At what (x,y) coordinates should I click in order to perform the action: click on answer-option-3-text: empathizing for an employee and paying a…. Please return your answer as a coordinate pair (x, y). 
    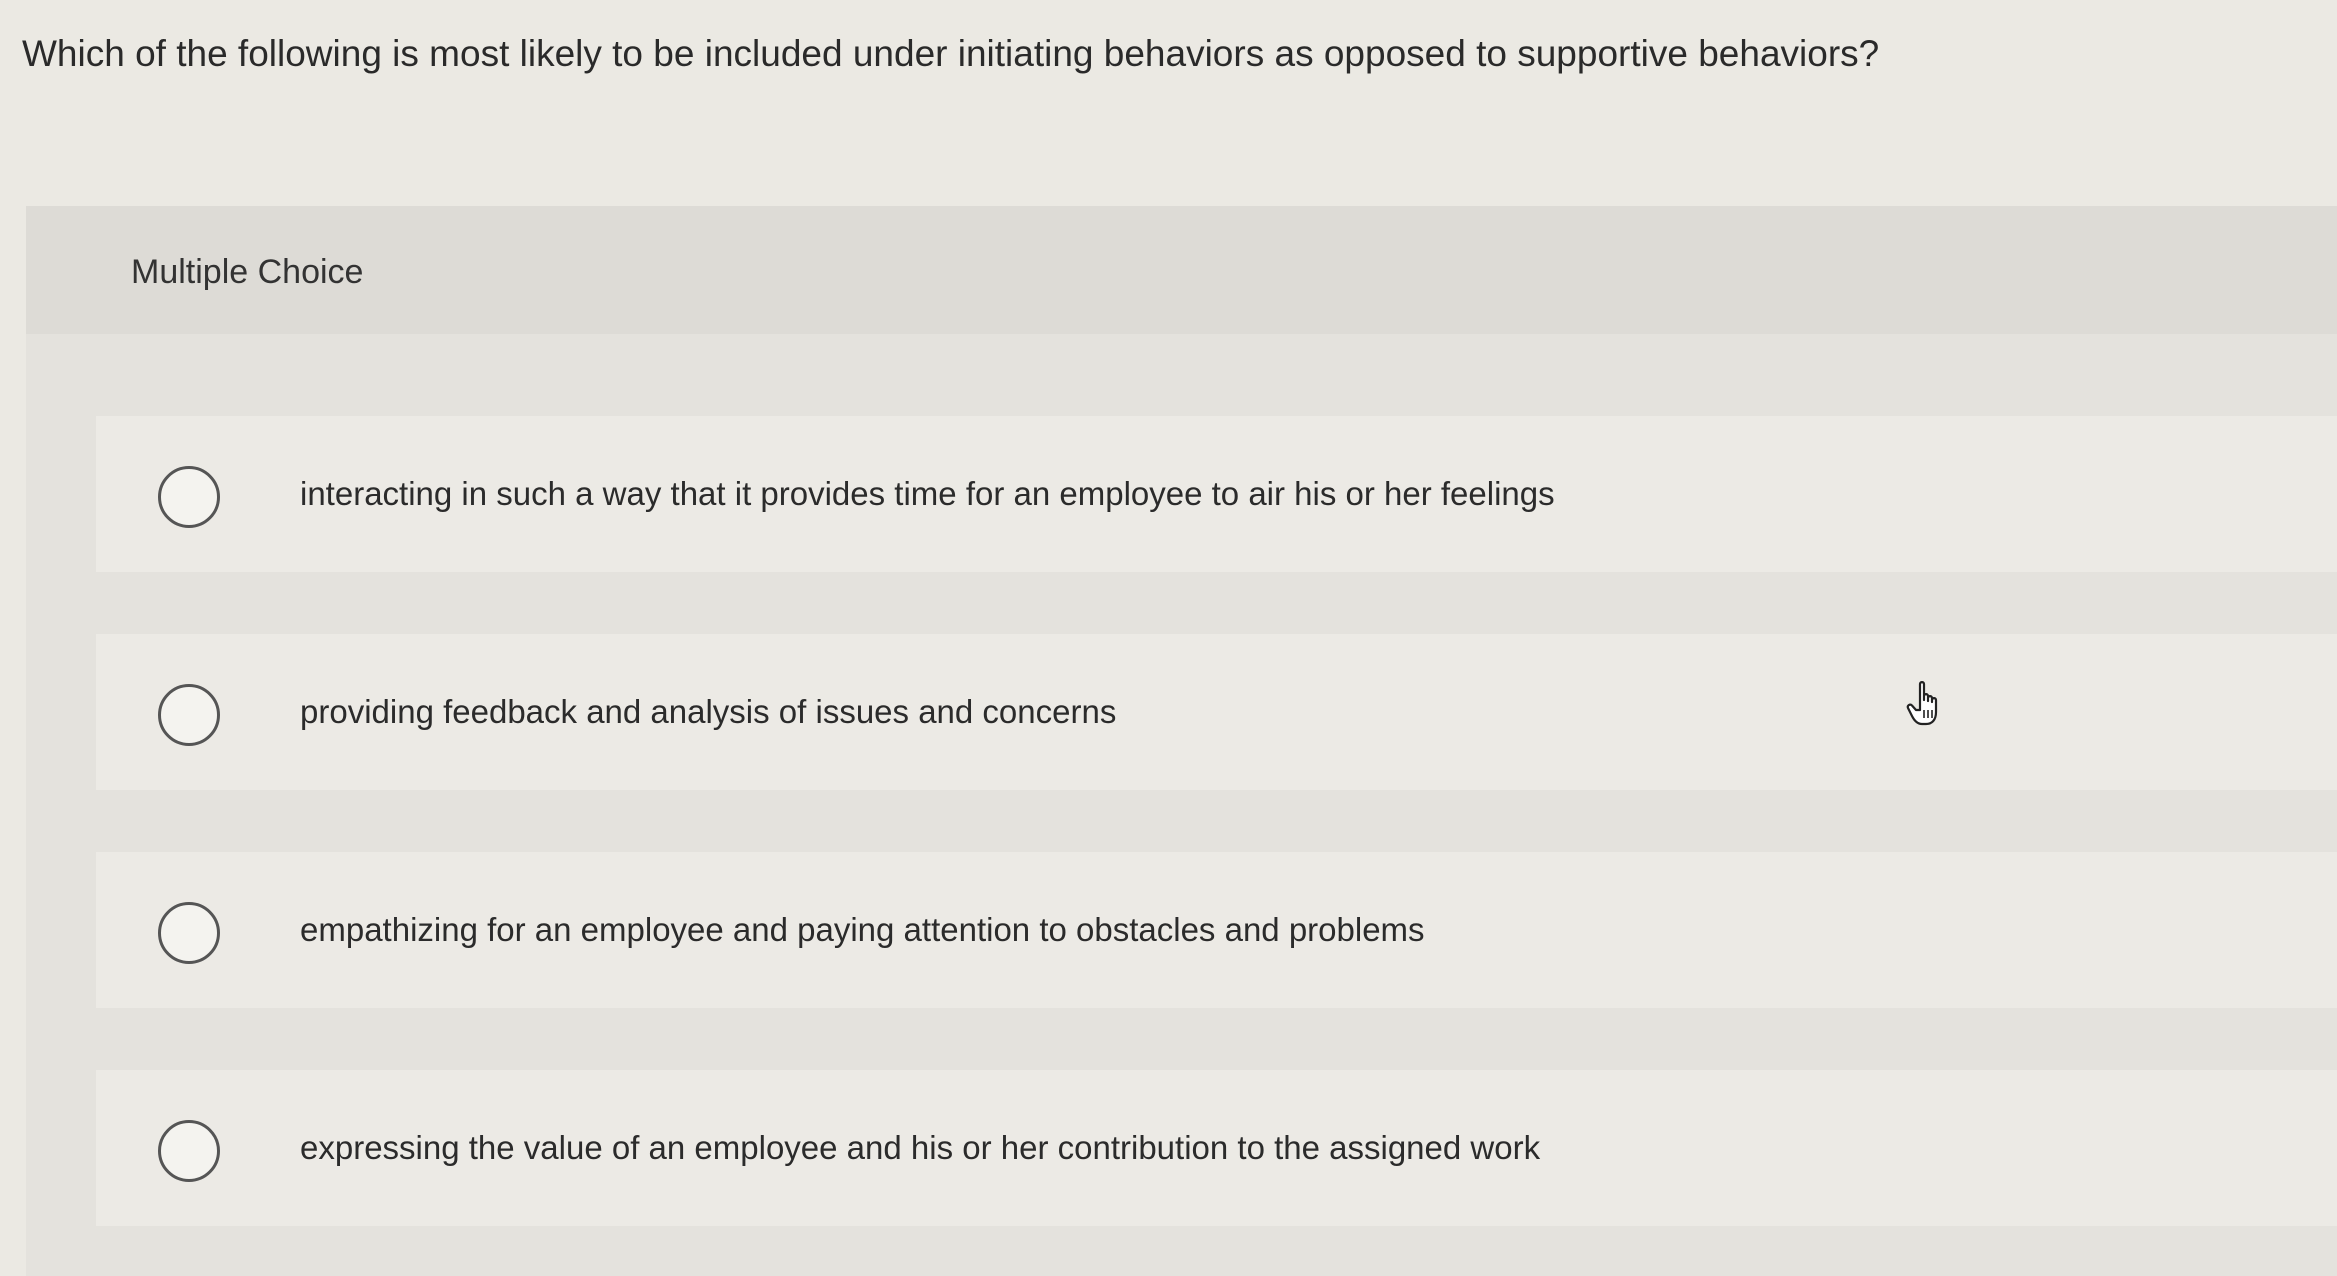
    Looking at the image, I should click on (862, 929).